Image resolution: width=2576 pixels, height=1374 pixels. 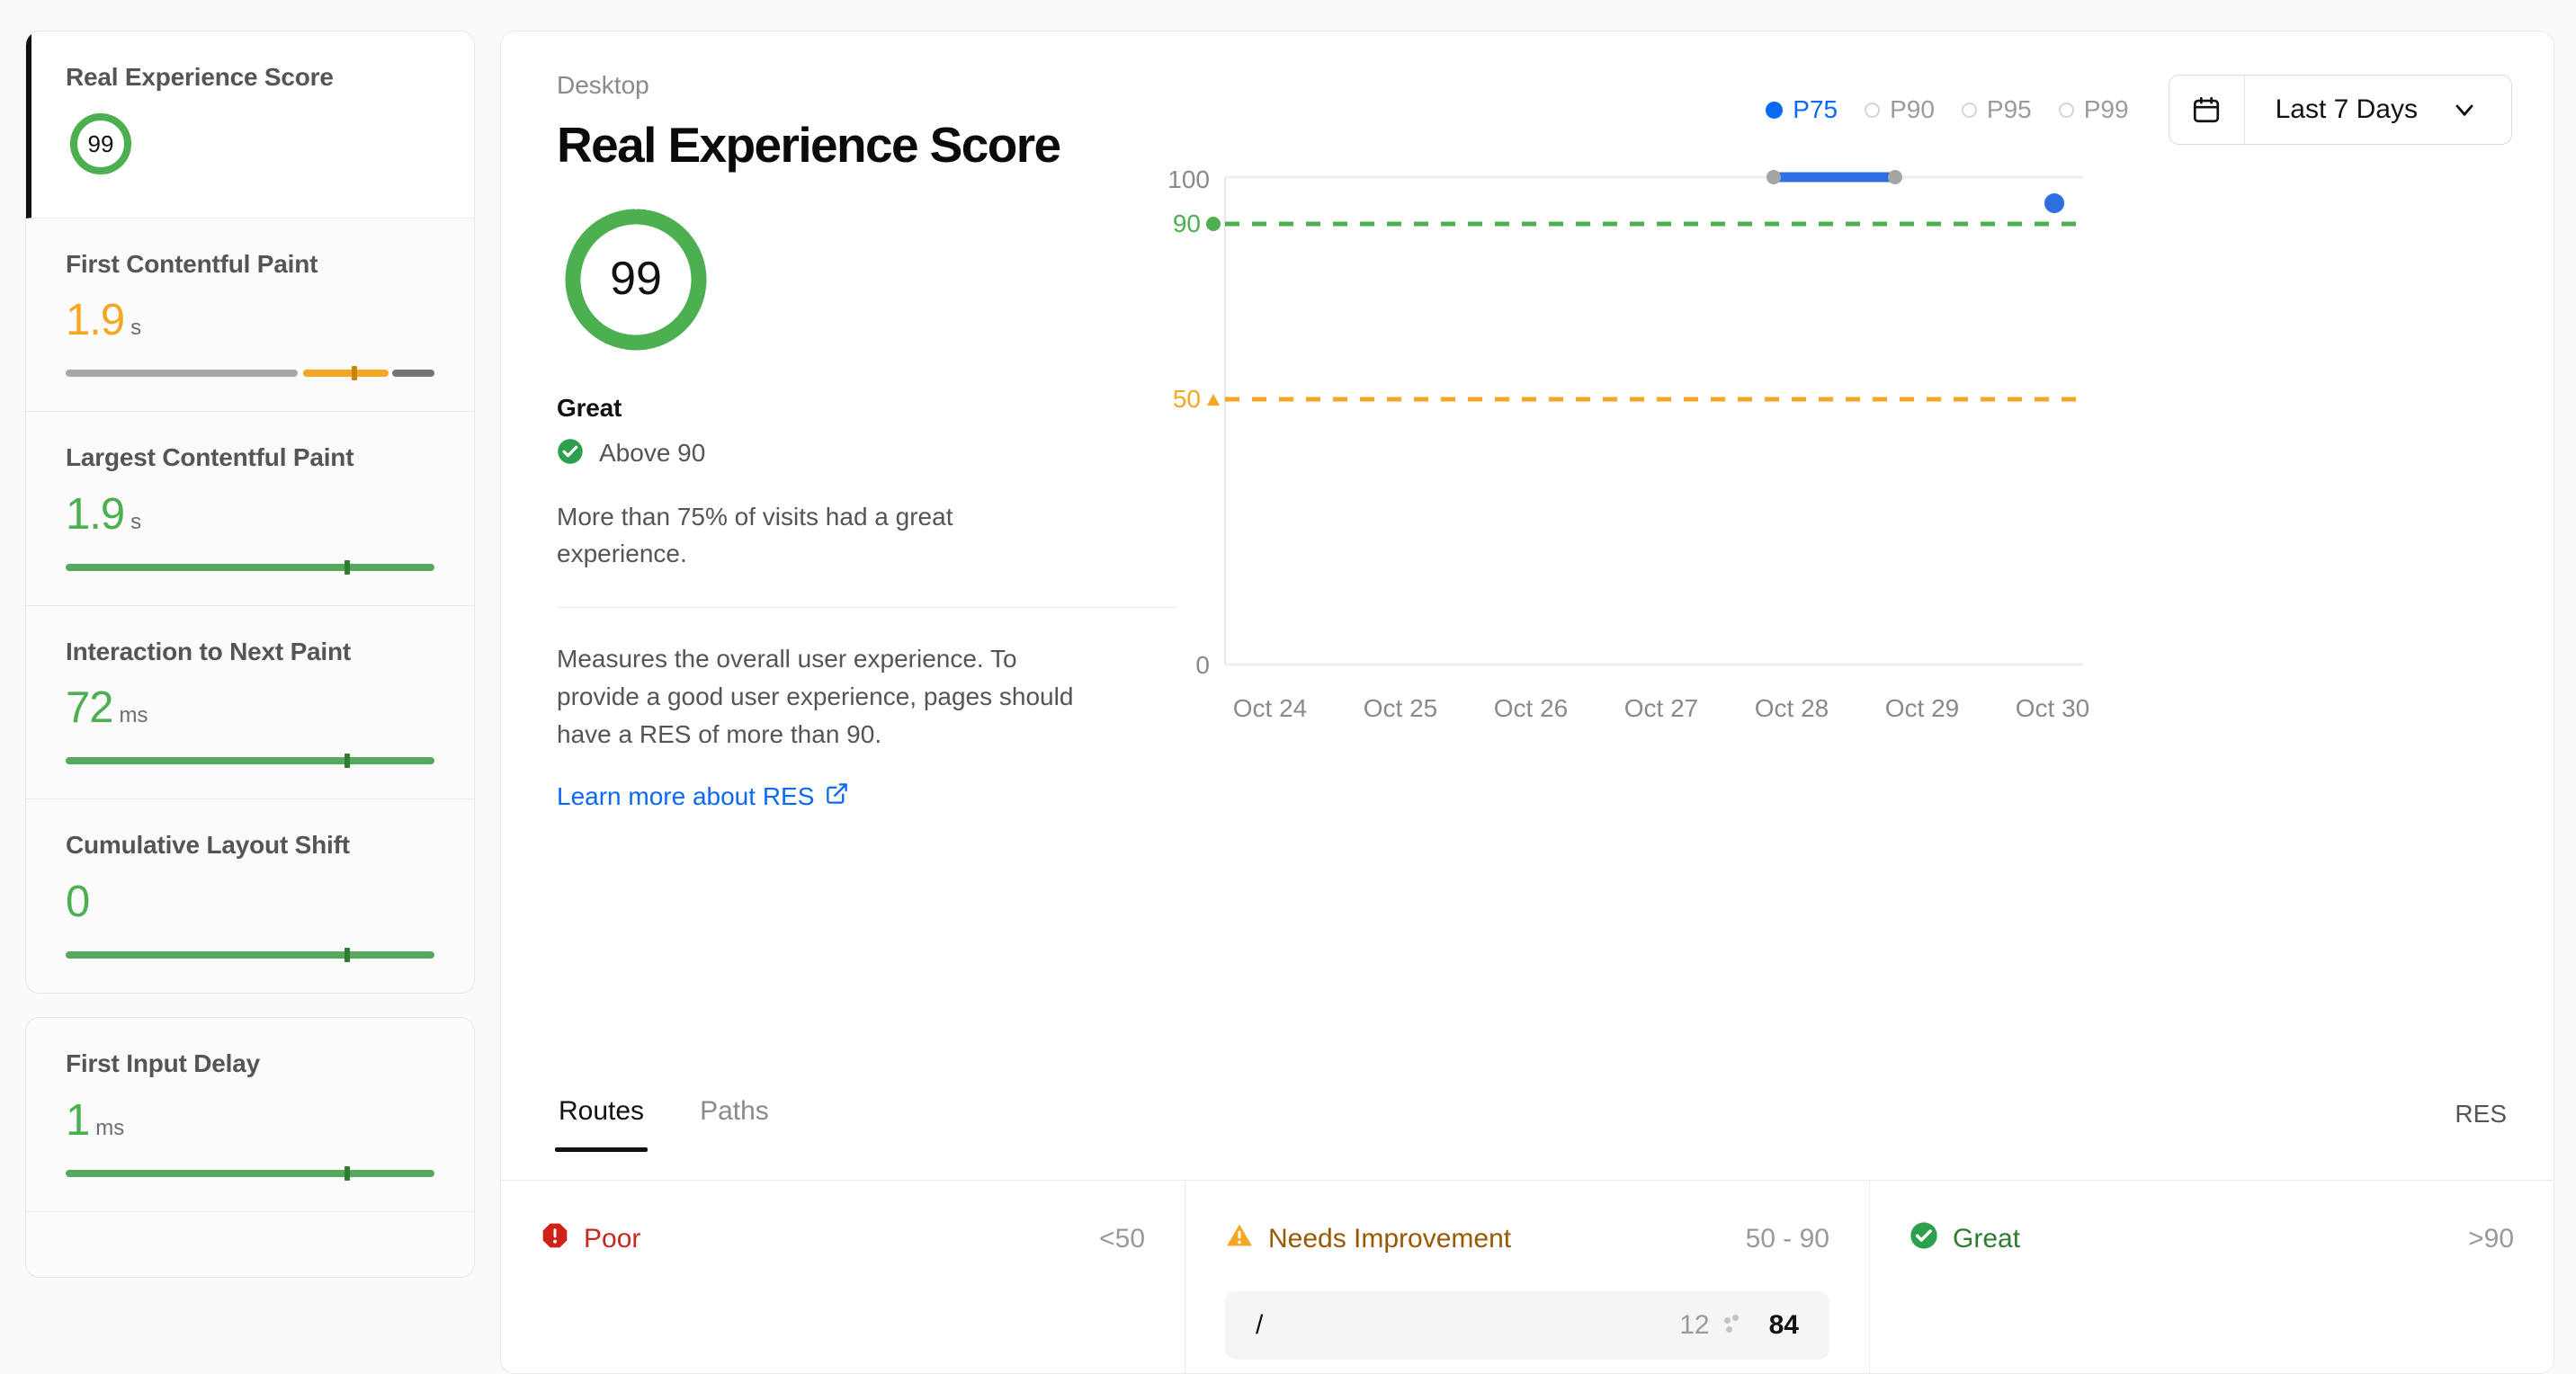 I want to click on verdict-title: Great, so click(x=589, y=407).